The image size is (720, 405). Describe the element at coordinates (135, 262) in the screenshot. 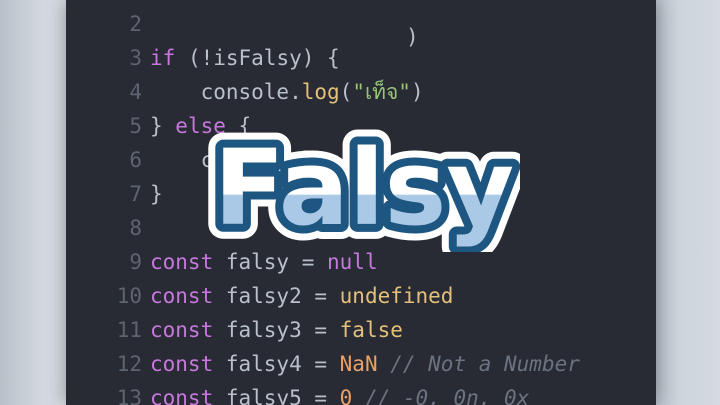

I see `line-number: 9` at that location.